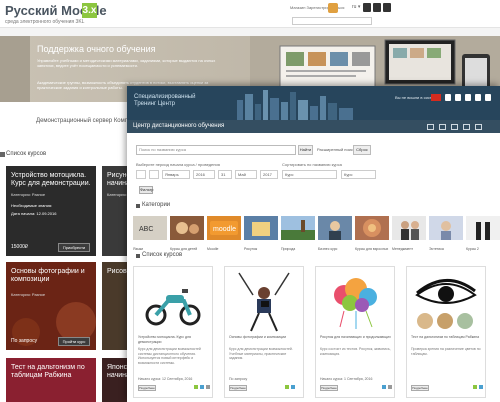  Describe the element at coordinates (204, 174) in the screenshot. I see `year-select: 2016` at that location.